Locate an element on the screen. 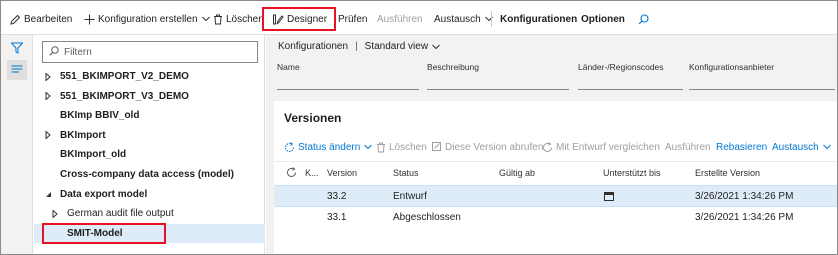  calendar-icon is located at coordinates (609, 198).